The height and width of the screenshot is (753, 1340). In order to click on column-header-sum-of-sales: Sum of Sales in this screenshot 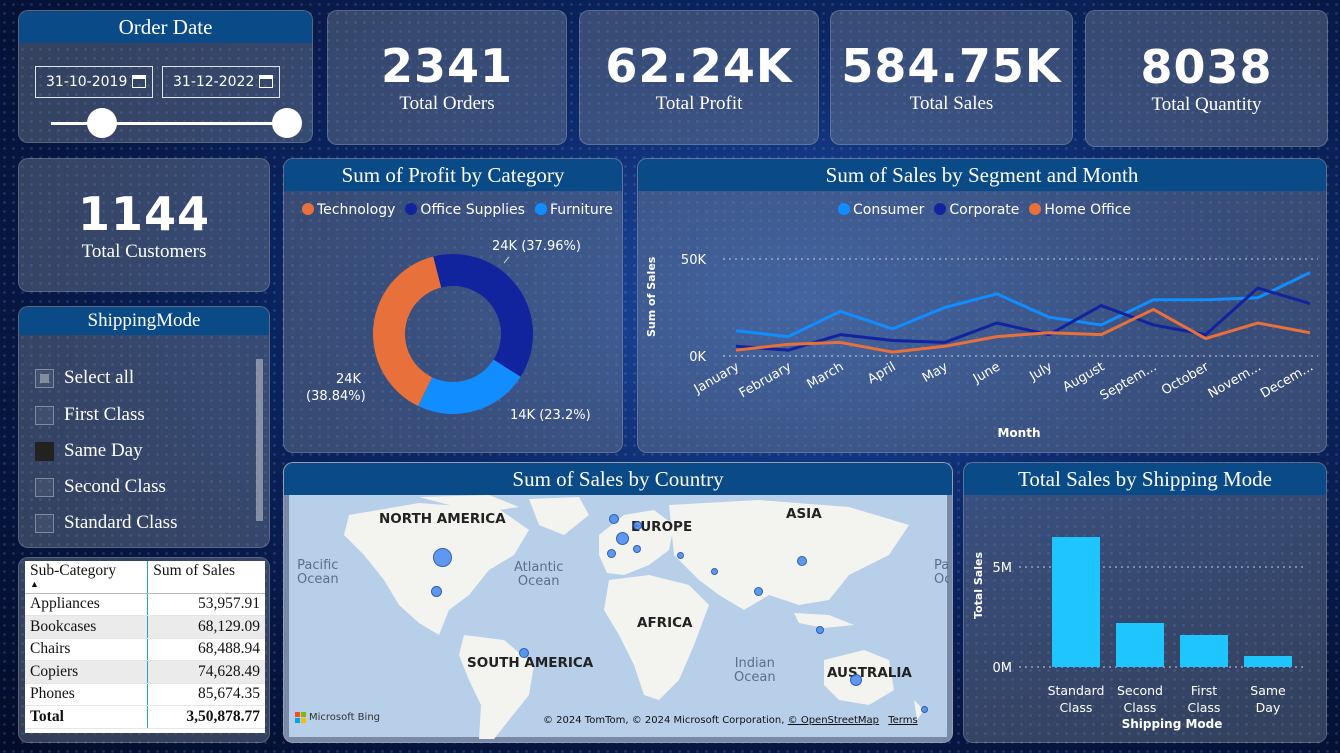, I will do `click(206, 577)`.